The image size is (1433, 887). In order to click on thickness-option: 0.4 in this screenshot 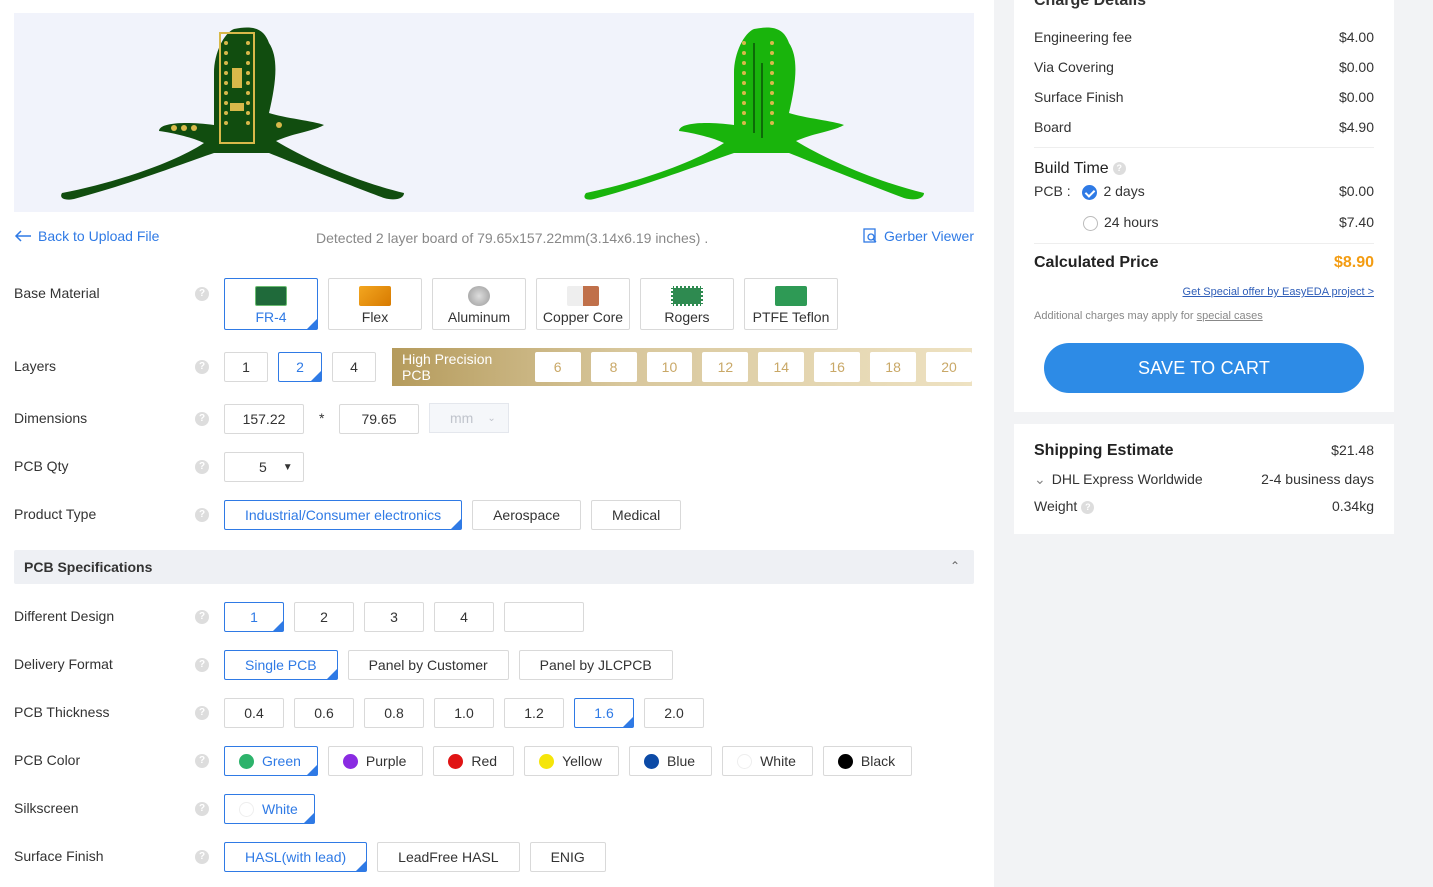, I will do `click(254, 713)`.